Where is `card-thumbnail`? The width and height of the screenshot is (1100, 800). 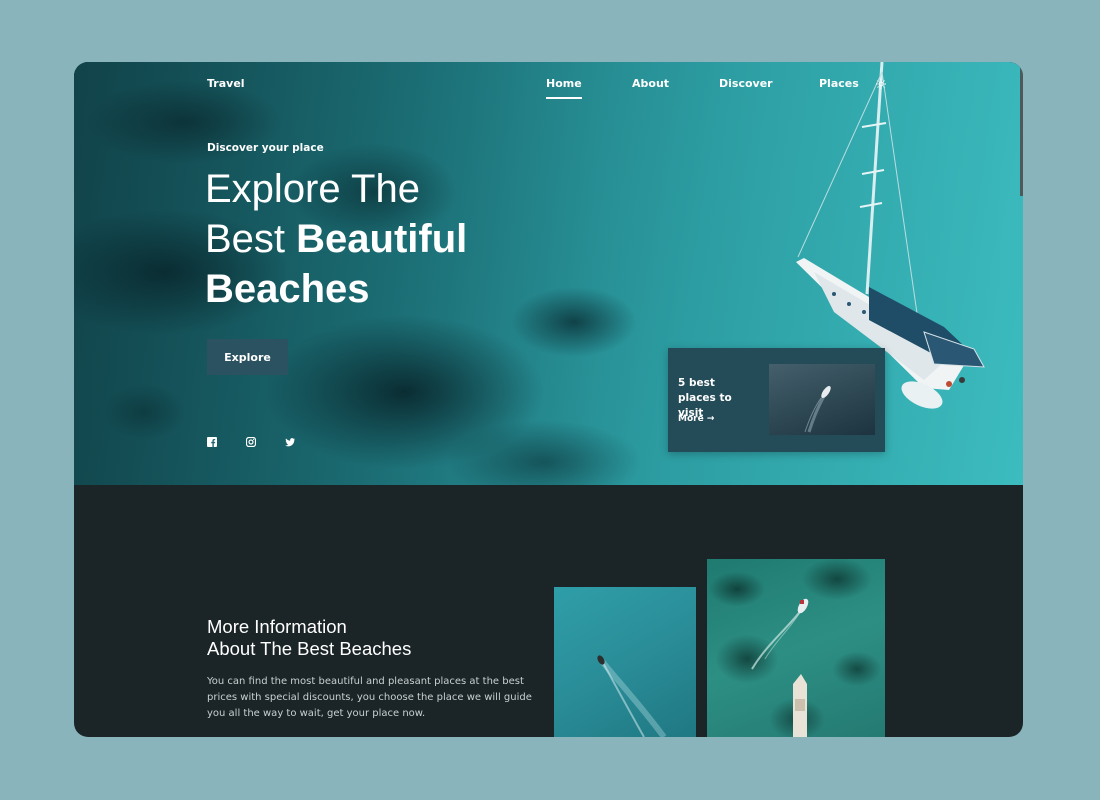
card-thumbnail is located at coordinates (822, 399).